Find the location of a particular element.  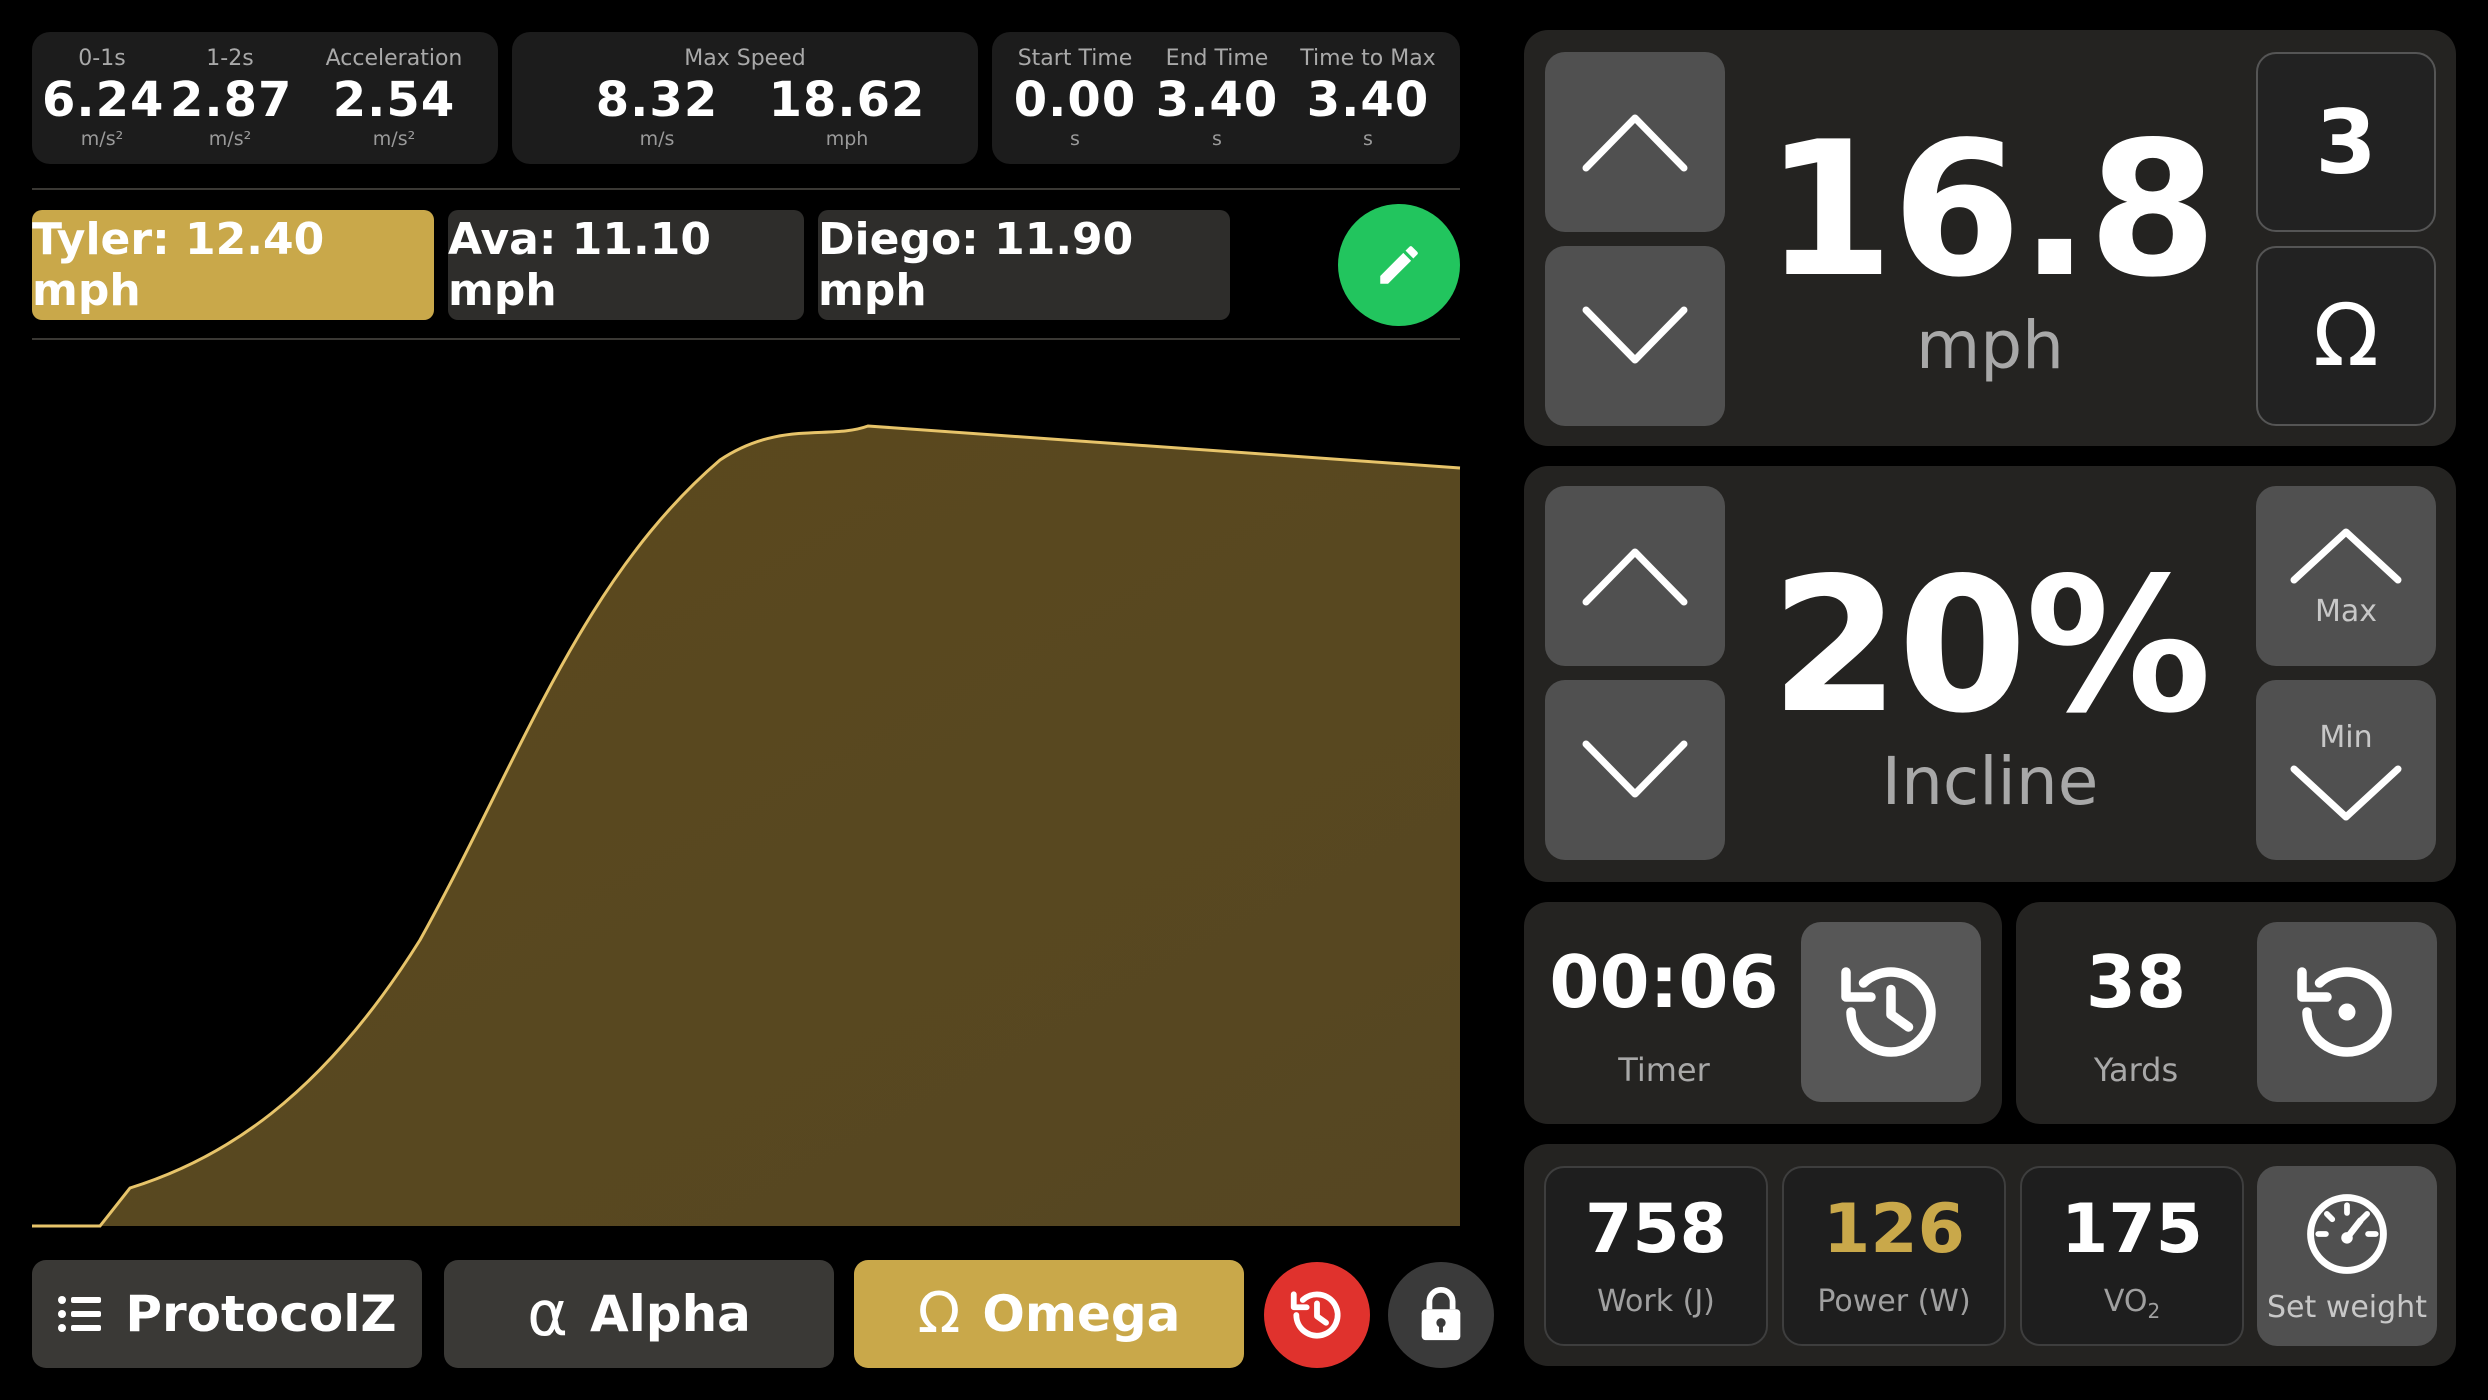

athlete-chip-diego: Diego: 11.90 mph is located at coordinates (1024, 265).